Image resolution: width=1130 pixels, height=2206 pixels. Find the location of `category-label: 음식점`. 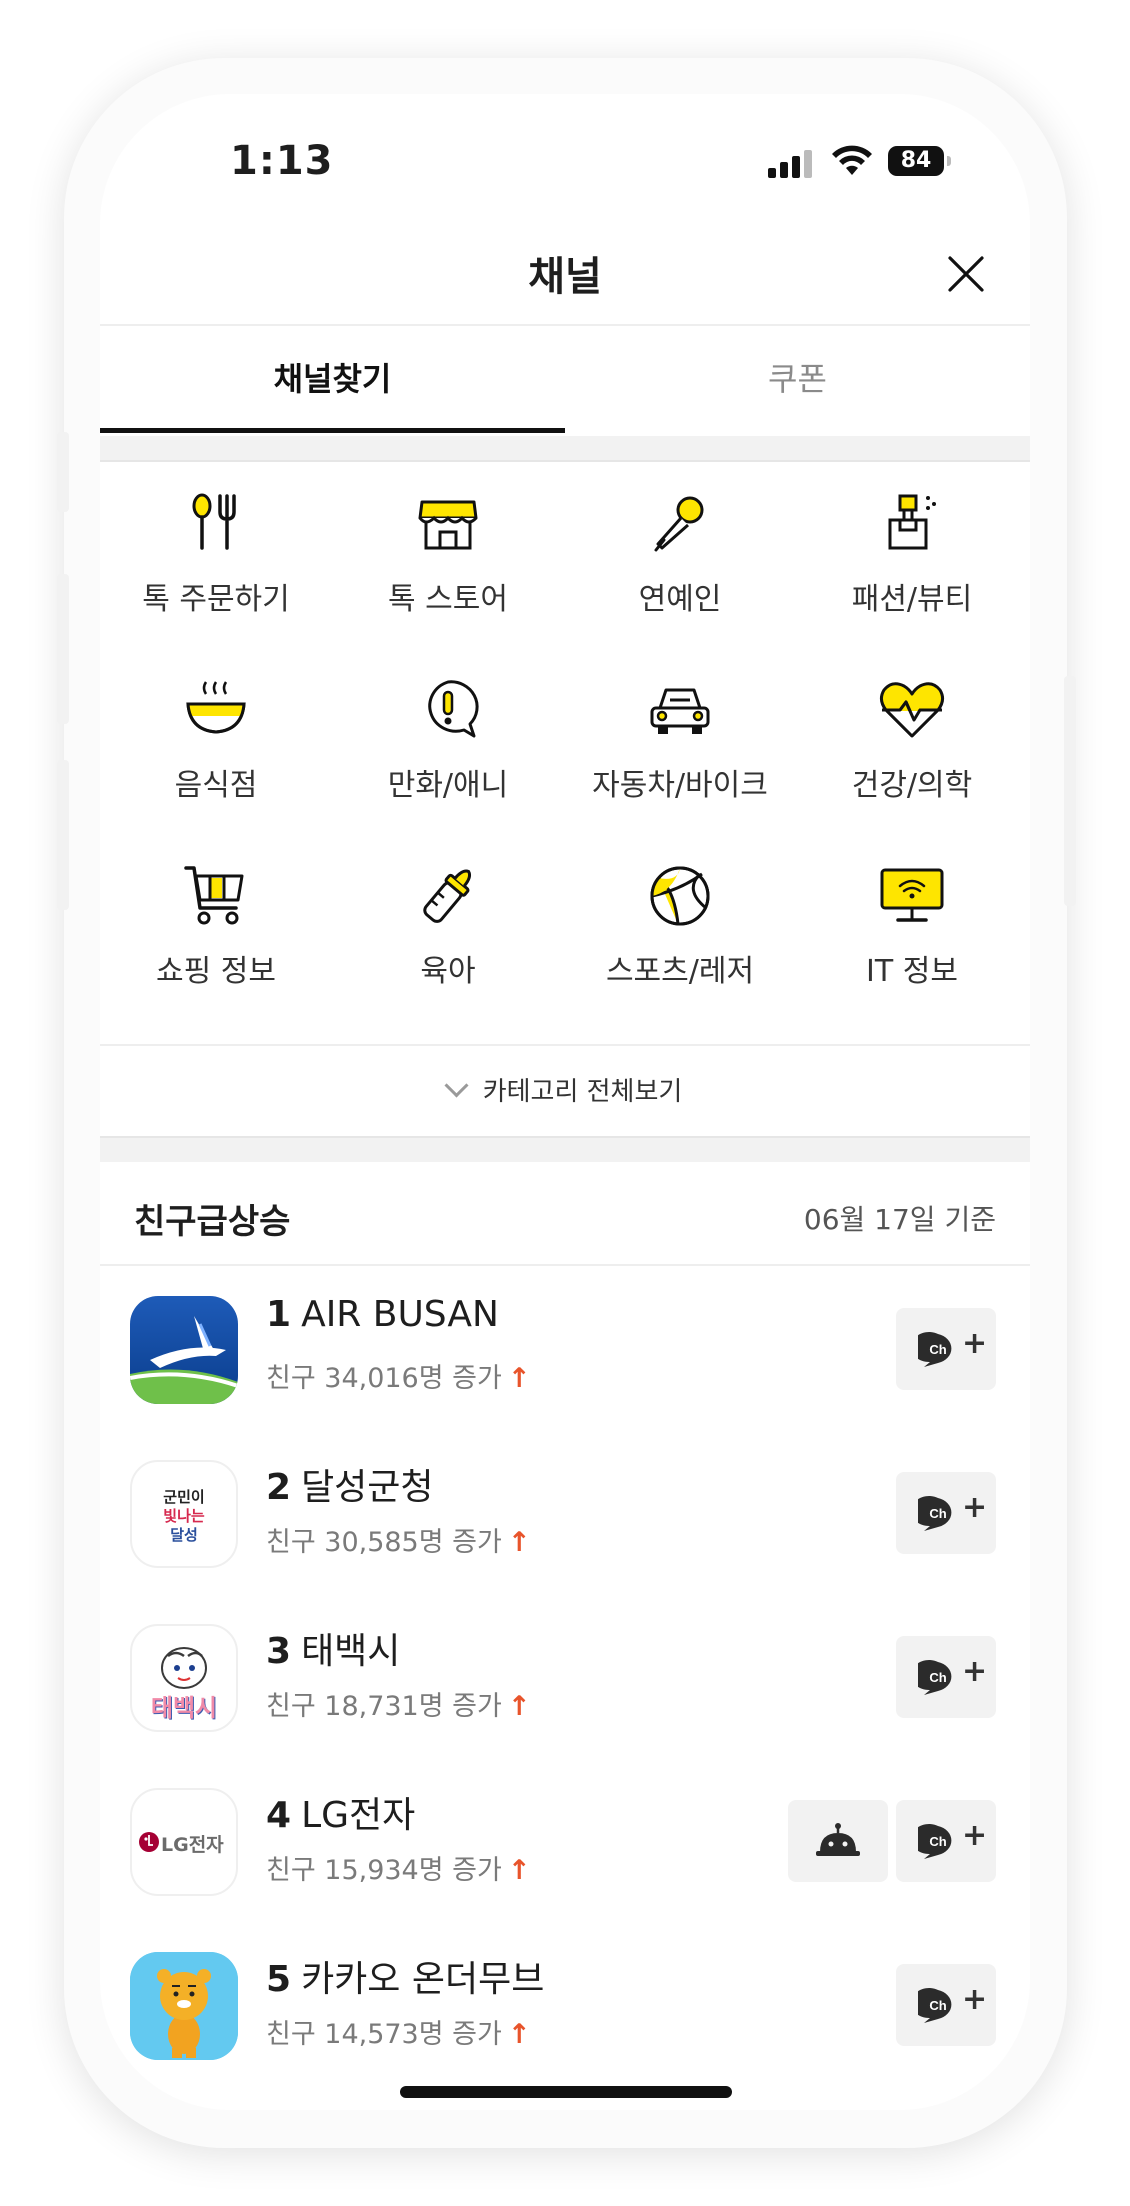

category-label: 음식점 is located at coordinates (216, 785).